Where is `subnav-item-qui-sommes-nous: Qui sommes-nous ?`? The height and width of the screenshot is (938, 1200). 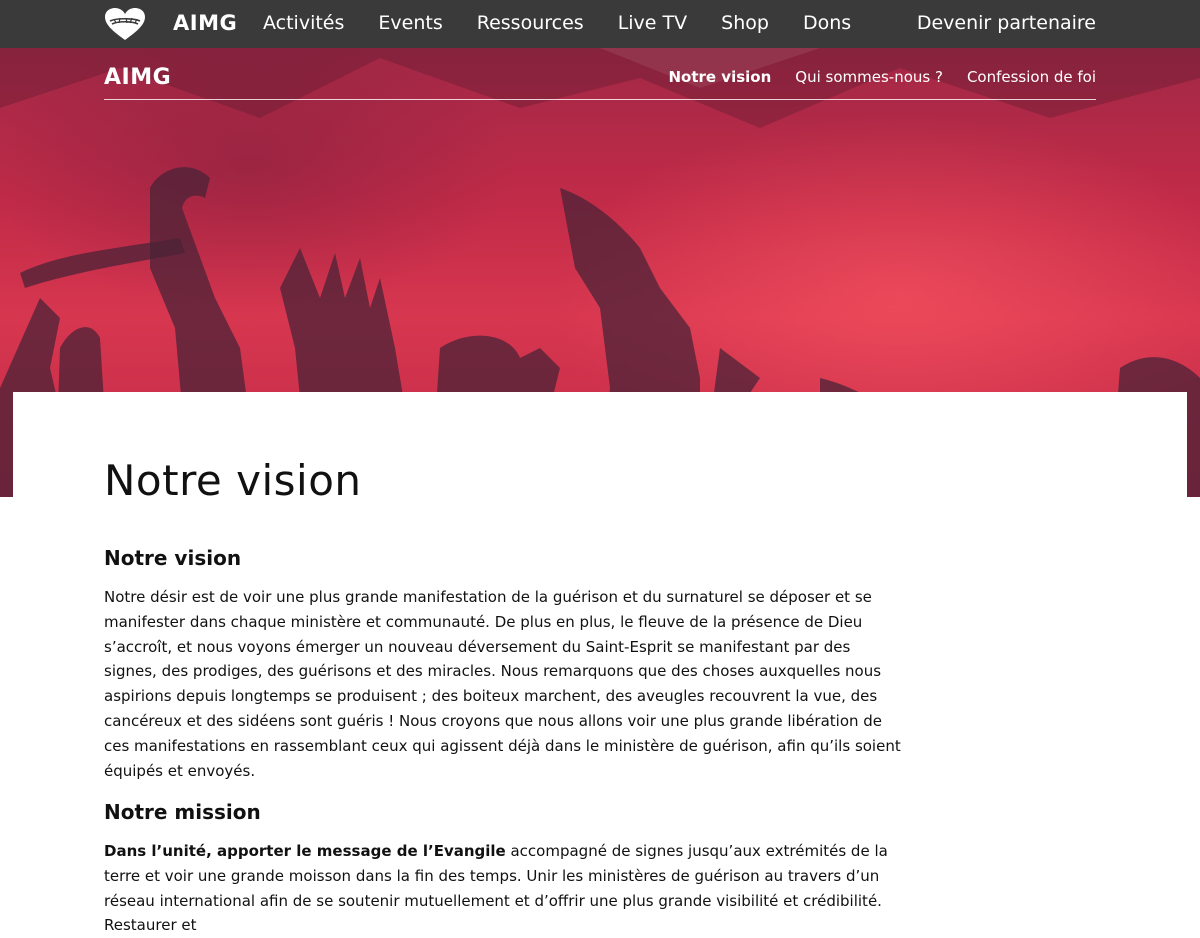 subnav-item-qui-sommes-nous: Qui sommes-nous ? is located at coordinates (869, 77).